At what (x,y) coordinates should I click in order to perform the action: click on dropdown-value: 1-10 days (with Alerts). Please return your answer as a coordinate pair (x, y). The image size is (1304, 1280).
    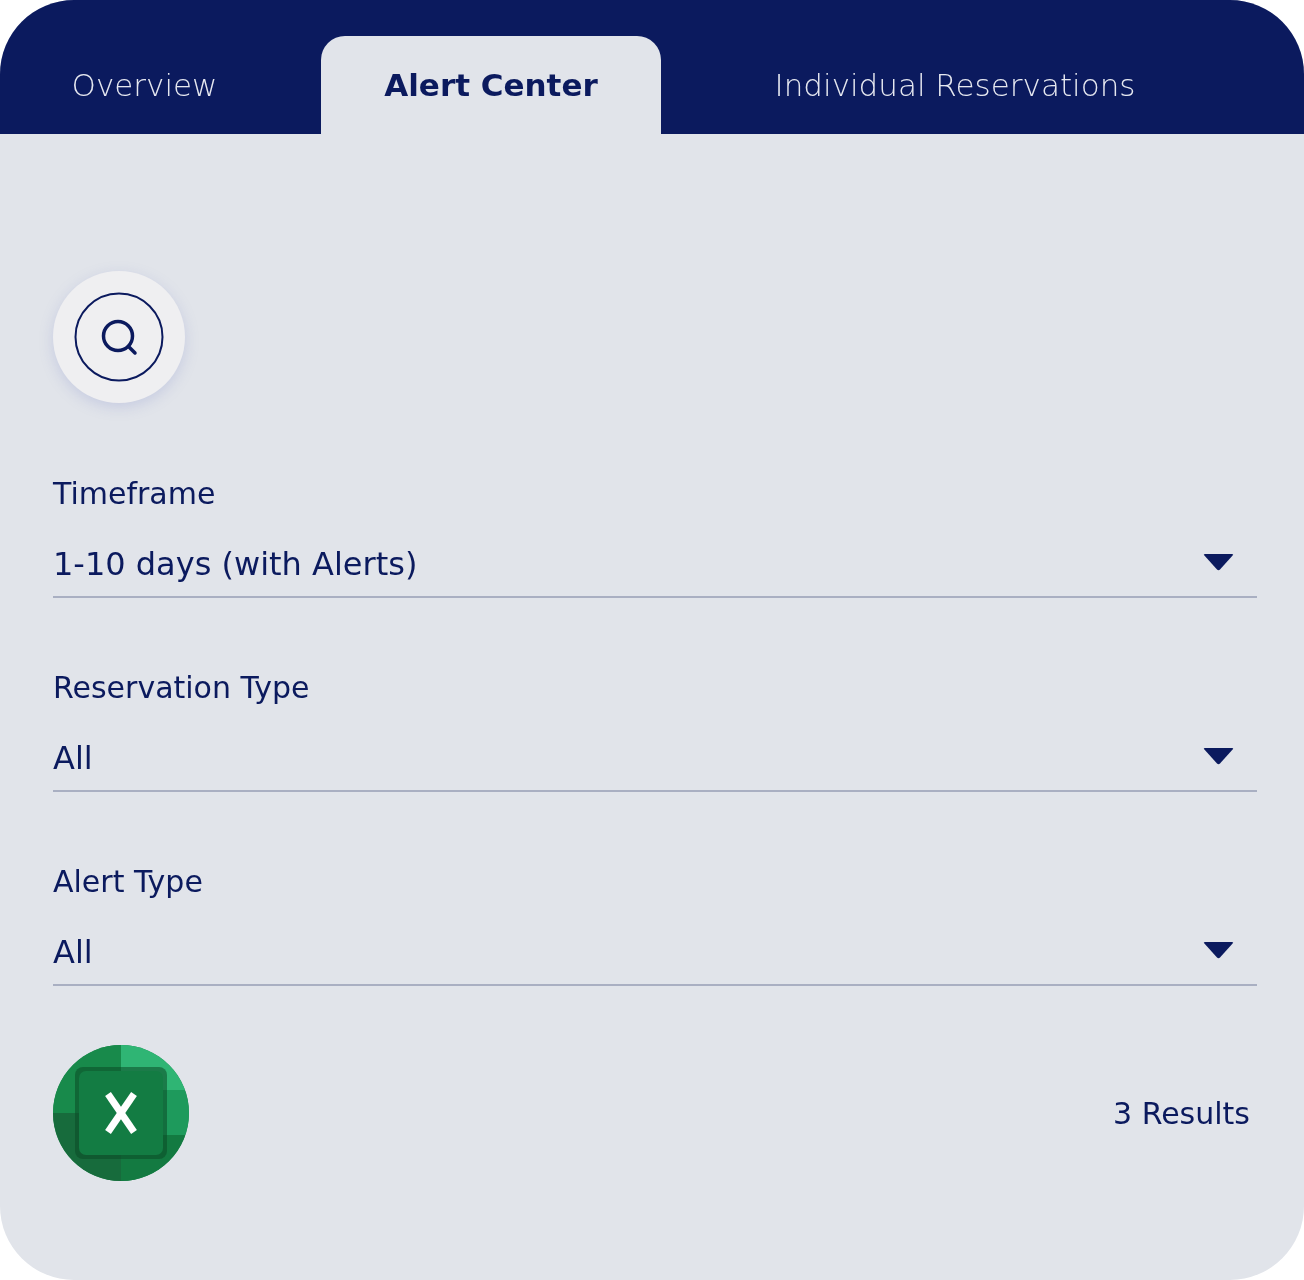
    Looking at the image, I should click on (235, 564).